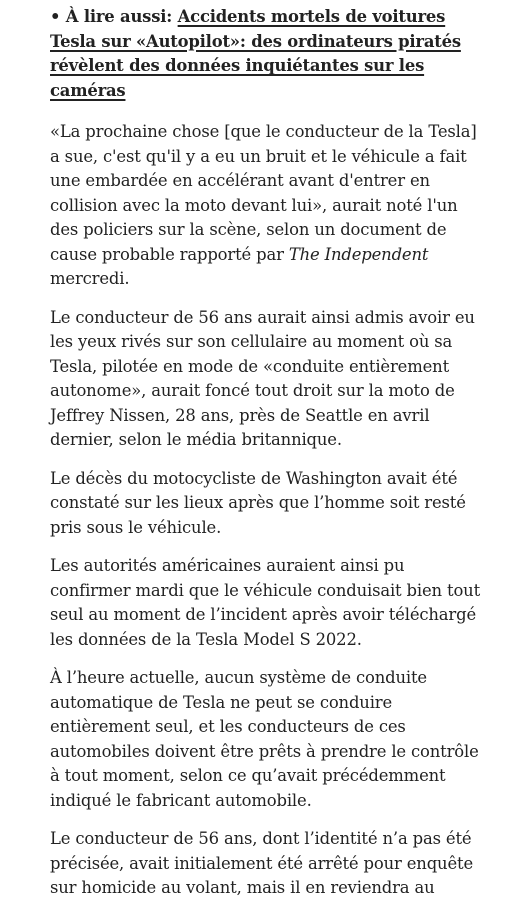 The height and width of the screenshot is (915, 508). Describe the element at coordinates (358, 254) in the screenshot. I see `source-the-independent: The Independent` at that location.